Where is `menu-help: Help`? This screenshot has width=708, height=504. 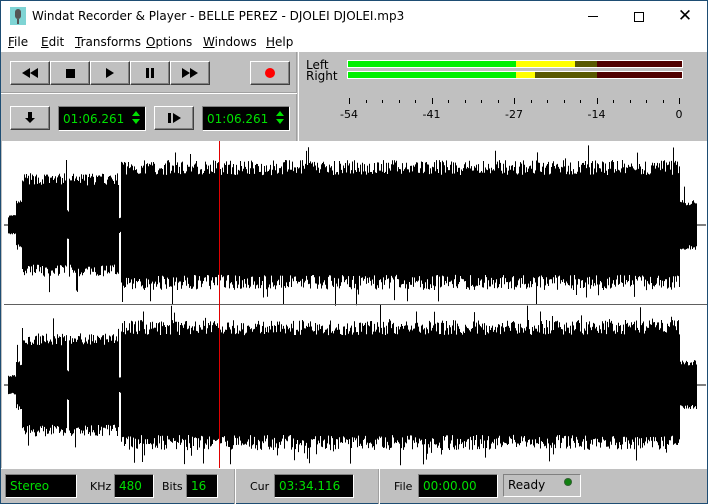
menu-help: Help is located at coordinates (279, 42).